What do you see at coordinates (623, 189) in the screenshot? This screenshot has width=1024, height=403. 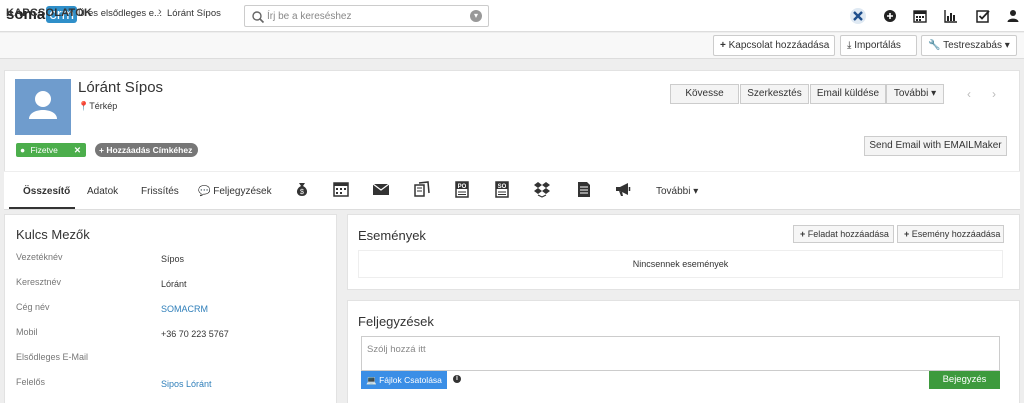 I see `megaphone-icon` at bounding box center [623, 189].